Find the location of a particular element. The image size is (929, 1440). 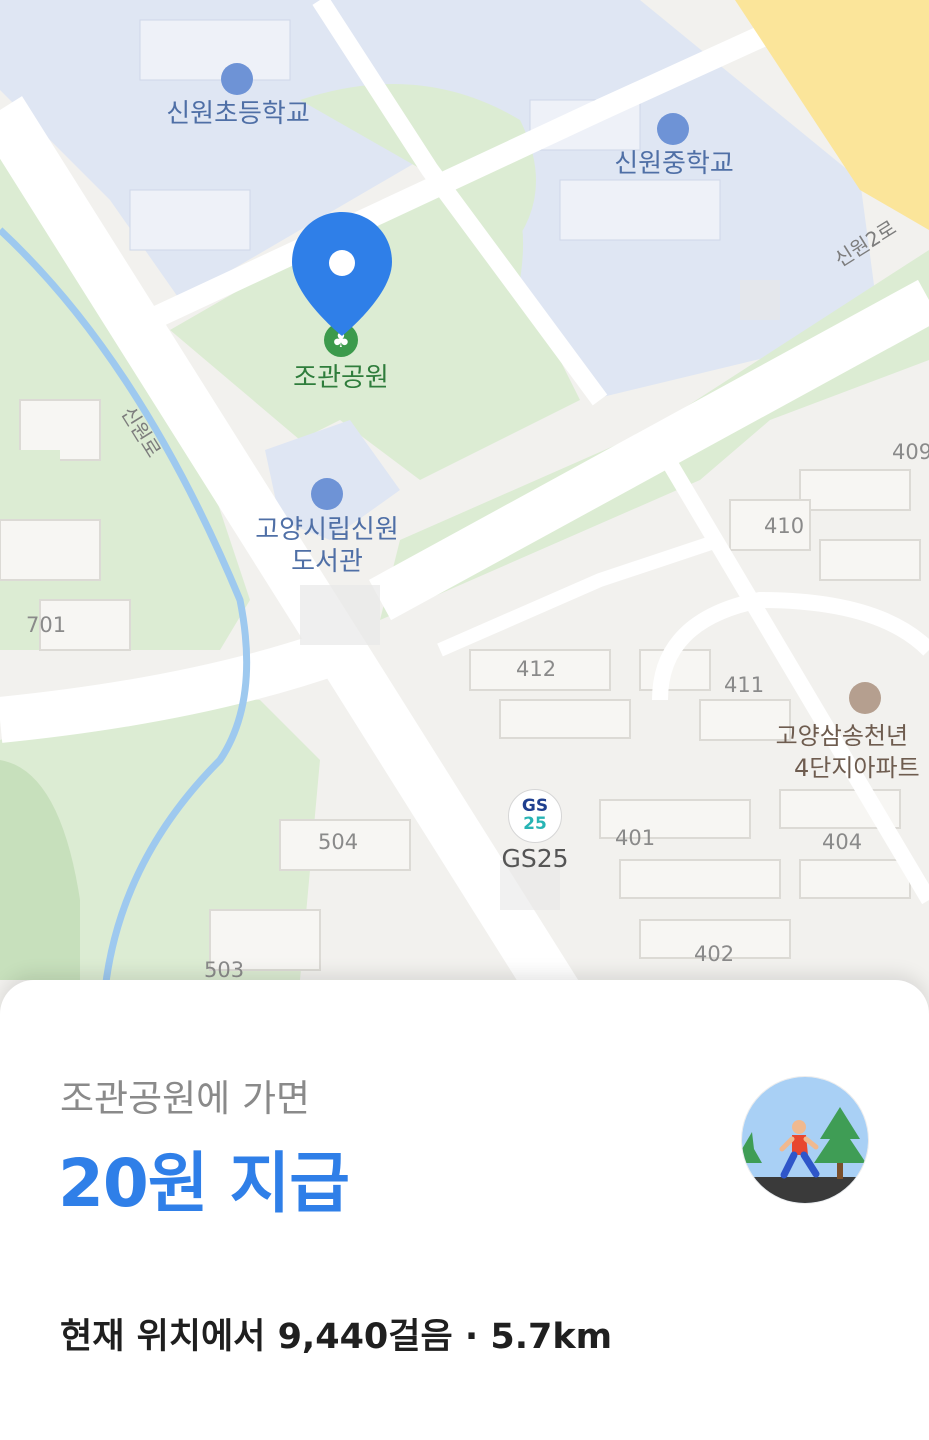

walking-illustration-icon is located at coordinates (805, 1140).